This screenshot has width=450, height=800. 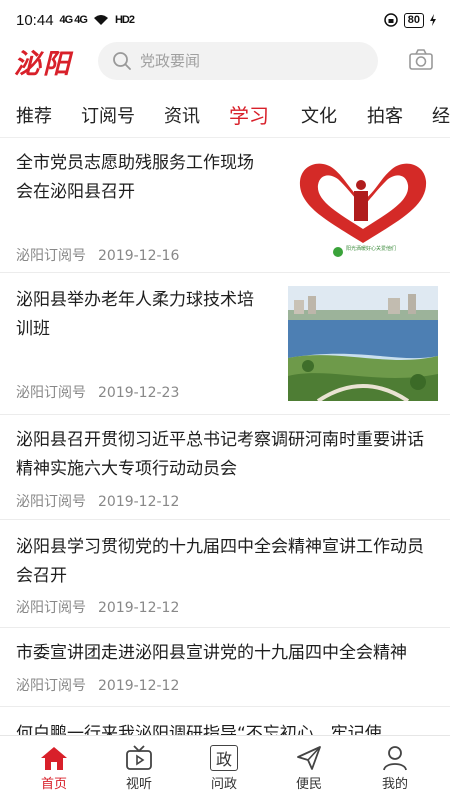 I want to click on thumb-caption: 阳光洒暖好心关爱他们, so click(x=371, y=248).